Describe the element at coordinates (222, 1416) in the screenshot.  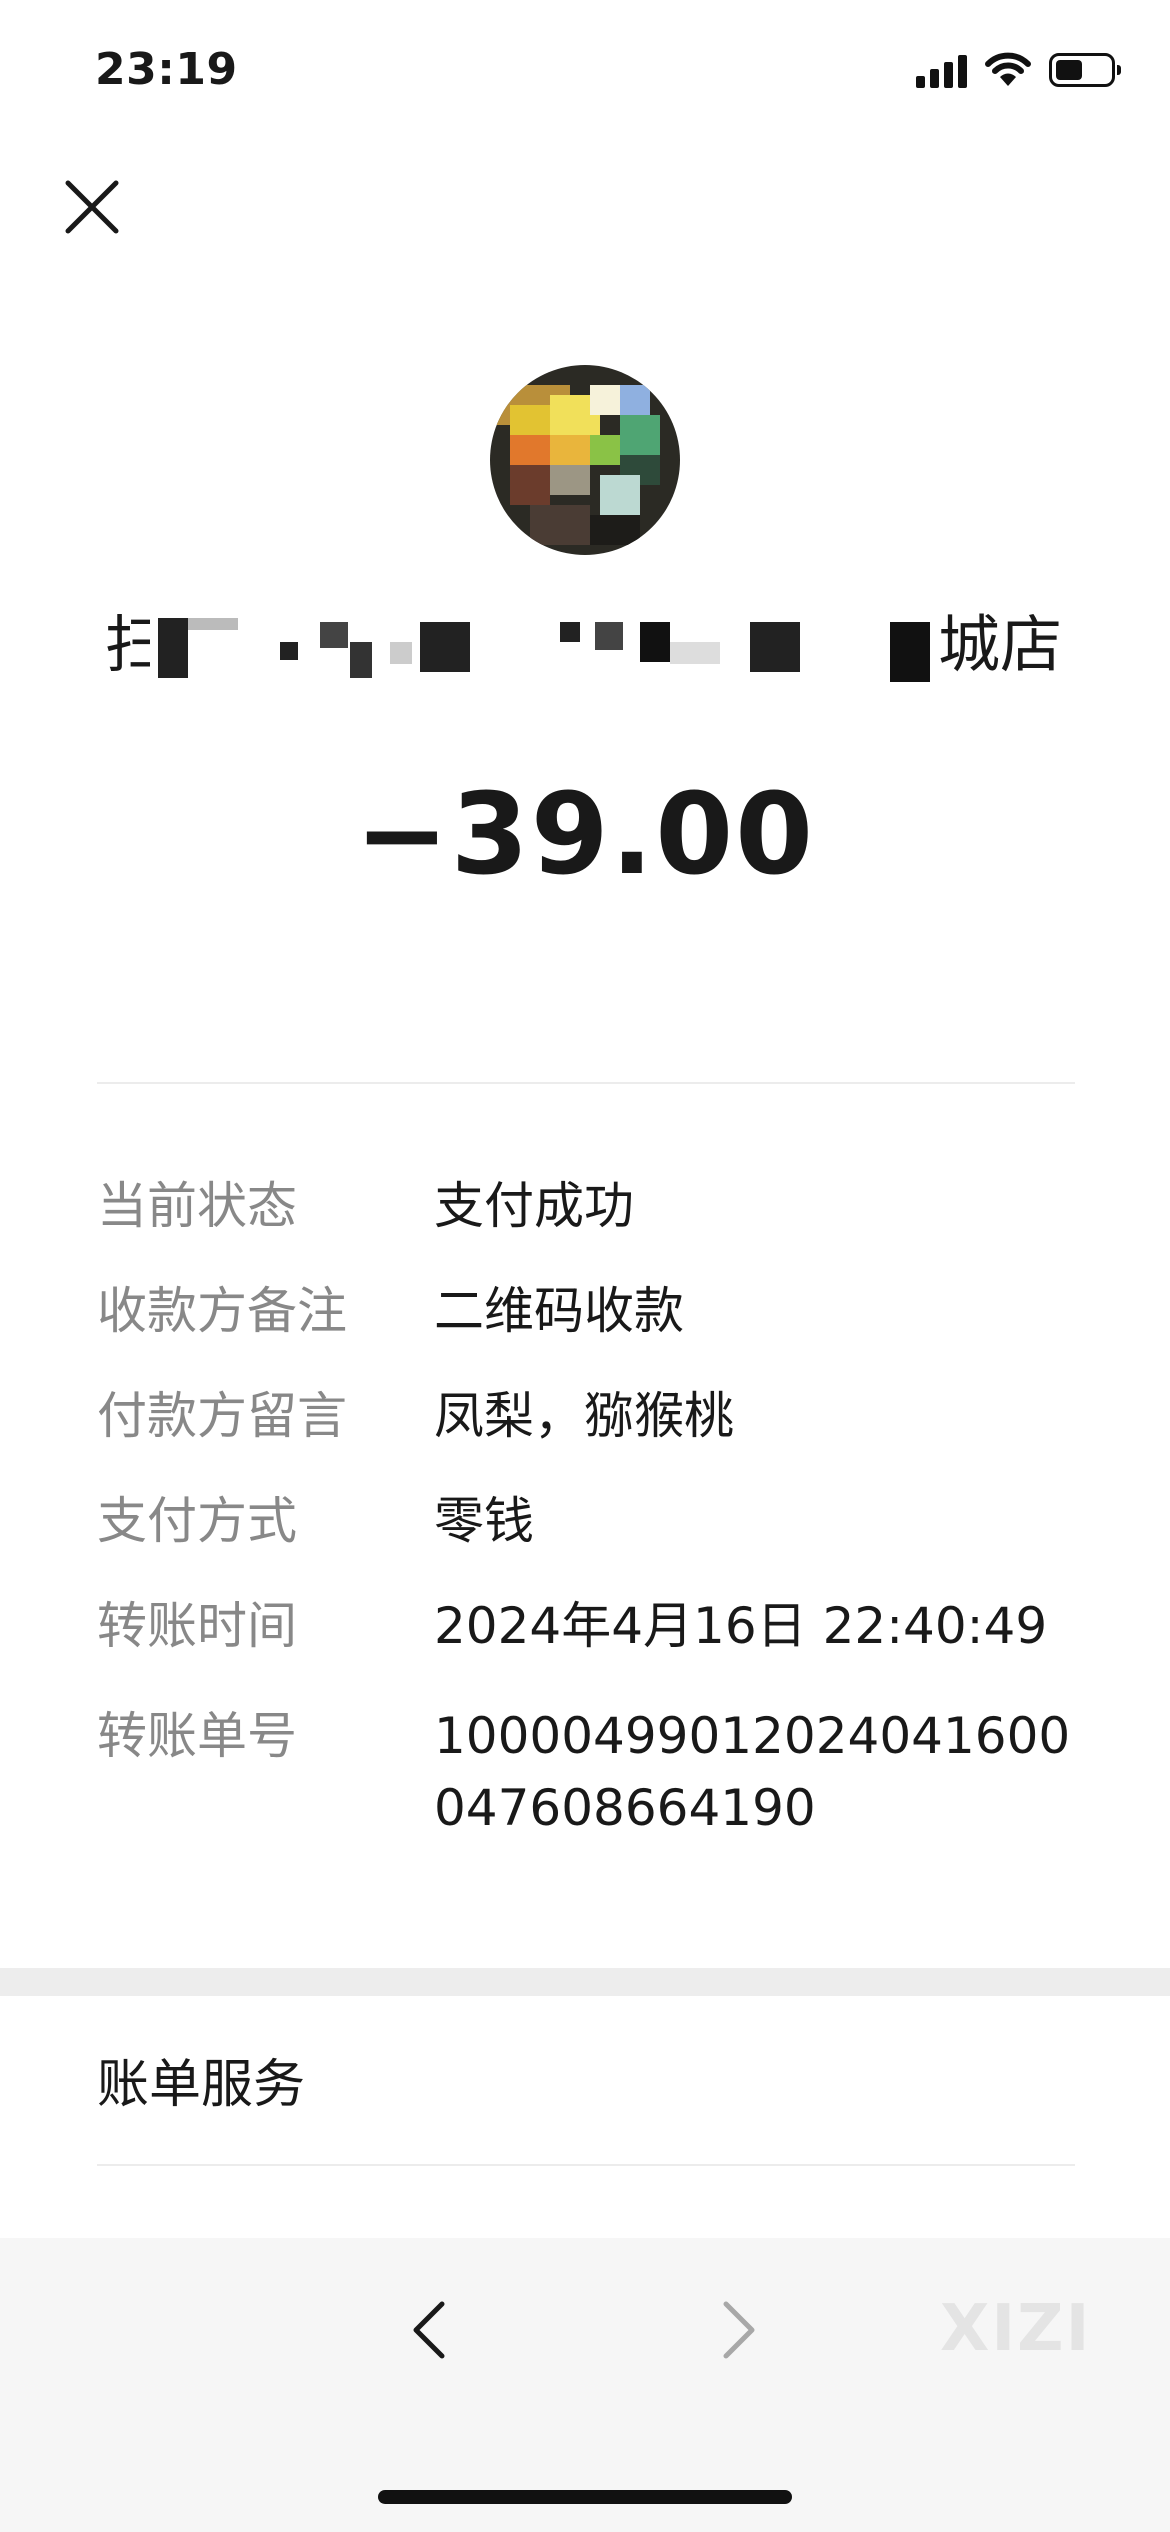
I see `detail-label: 付款方留言` at that location.